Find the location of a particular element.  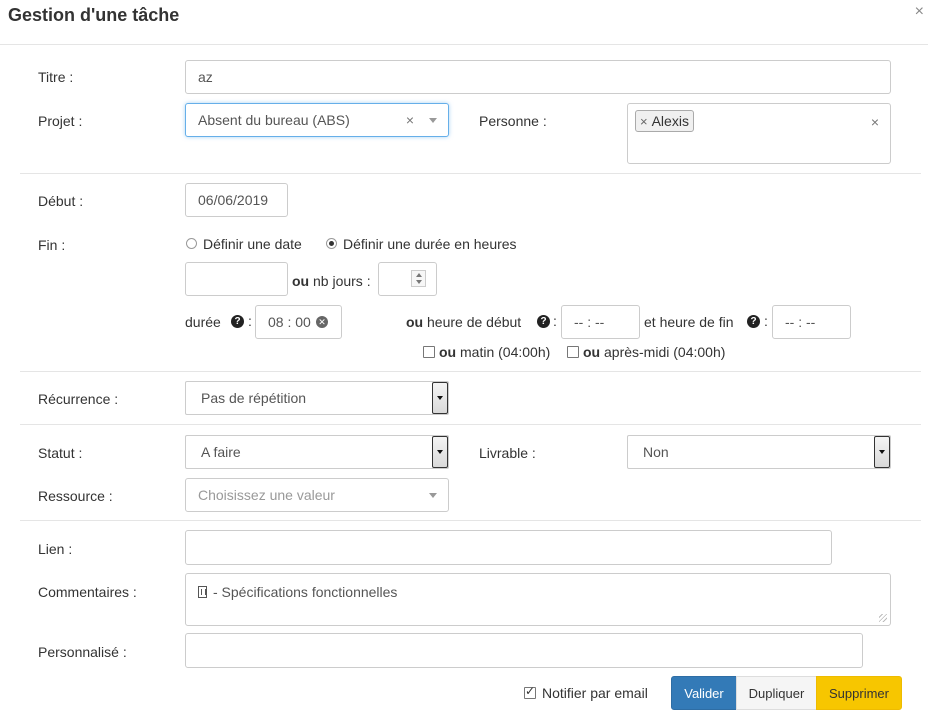

duplicate-button: Dupliquer is located at coordinates (776, 693).